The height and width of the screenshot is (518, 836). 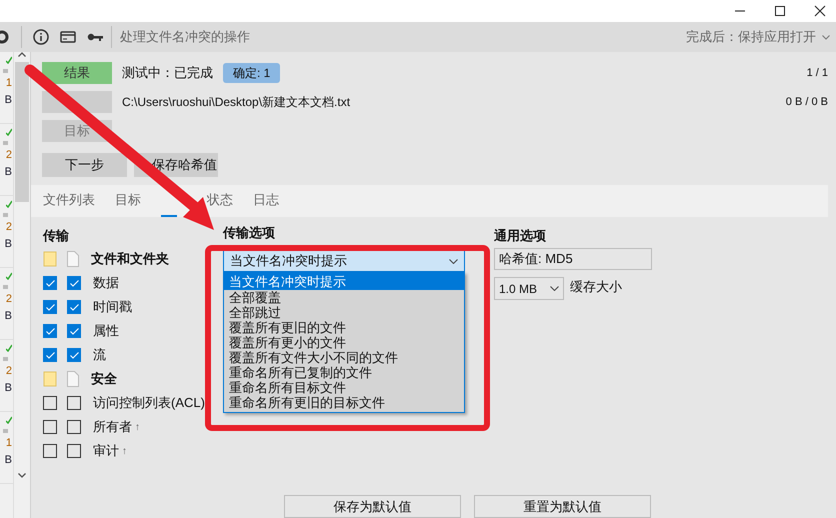 What do you see at coordinates (5, 37) in the screenshot?
I see `settings-icon` at bounding box center [5, 37].